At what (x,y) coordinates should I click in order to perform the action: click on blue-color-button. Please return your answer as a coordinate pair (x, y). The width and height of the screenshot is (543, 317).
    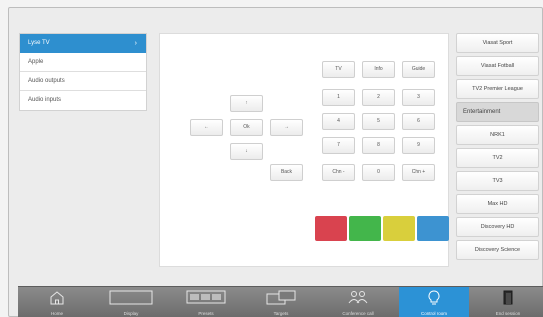
    Looking at the image, I should click on (433, 228).